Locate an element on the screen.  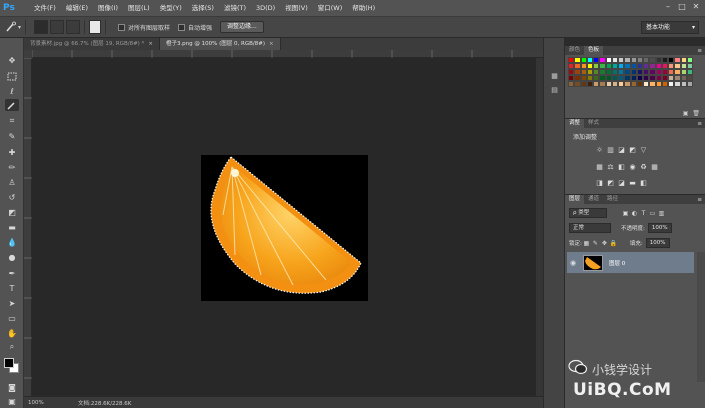
vertical-scrollbar is located at coordinates (539, 227).